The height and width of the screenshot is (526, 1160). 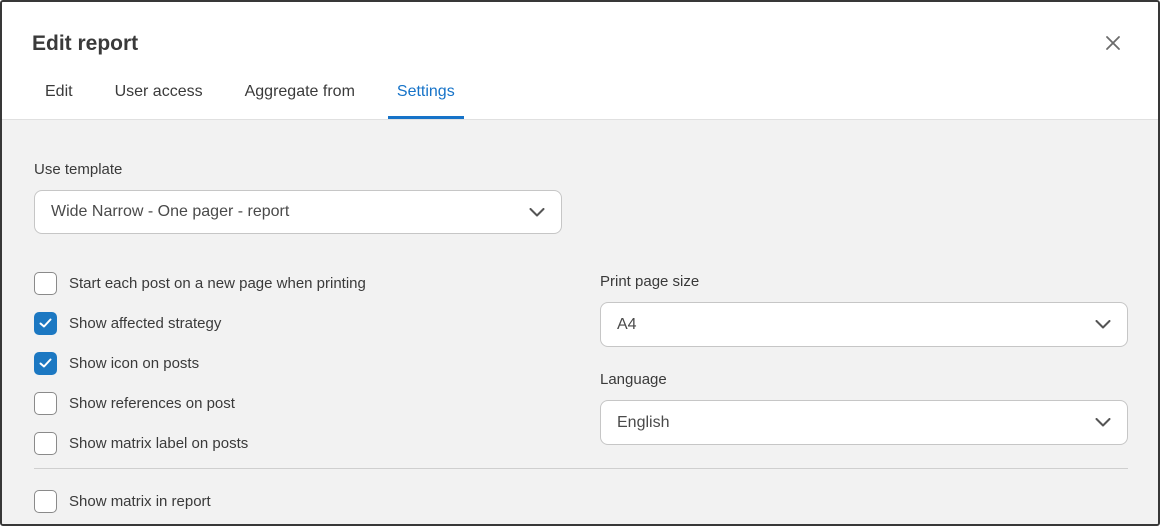 What do you see at coordinates (45, 501) in the screenshot?
I see `checkbox-matrix-in-report` at bounding box center [45, 501].